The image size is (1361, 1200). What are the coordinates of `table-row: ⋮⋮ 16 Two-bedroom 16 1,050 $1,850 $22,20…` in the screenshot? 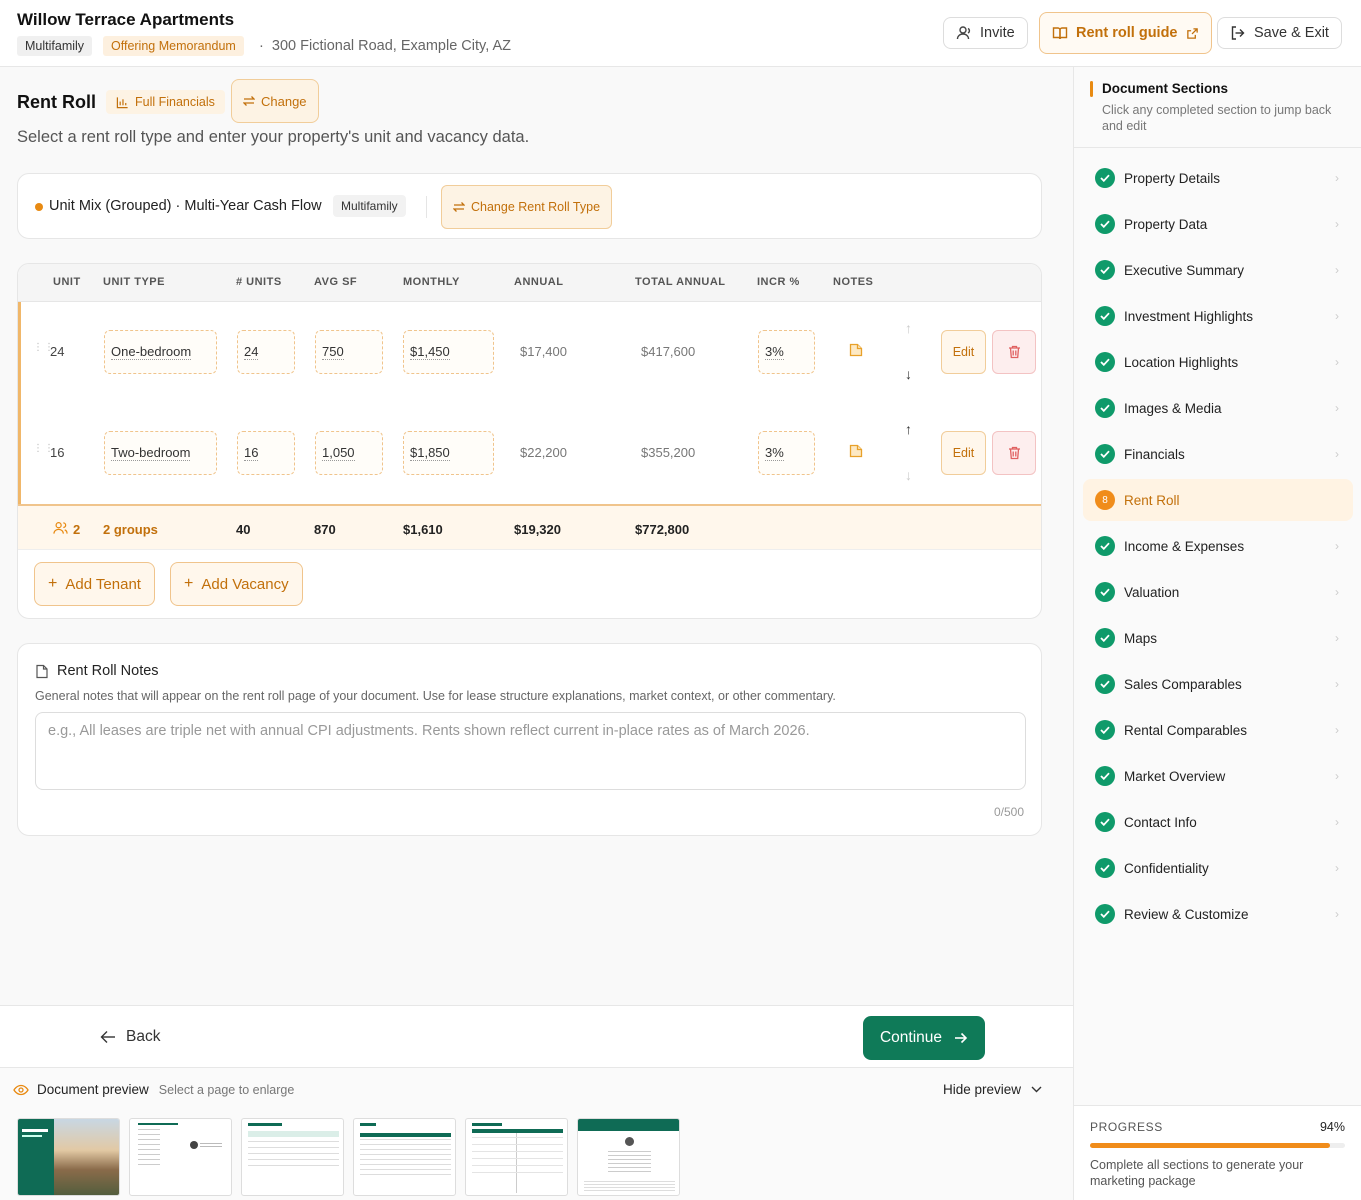 It's located at (529, 453).